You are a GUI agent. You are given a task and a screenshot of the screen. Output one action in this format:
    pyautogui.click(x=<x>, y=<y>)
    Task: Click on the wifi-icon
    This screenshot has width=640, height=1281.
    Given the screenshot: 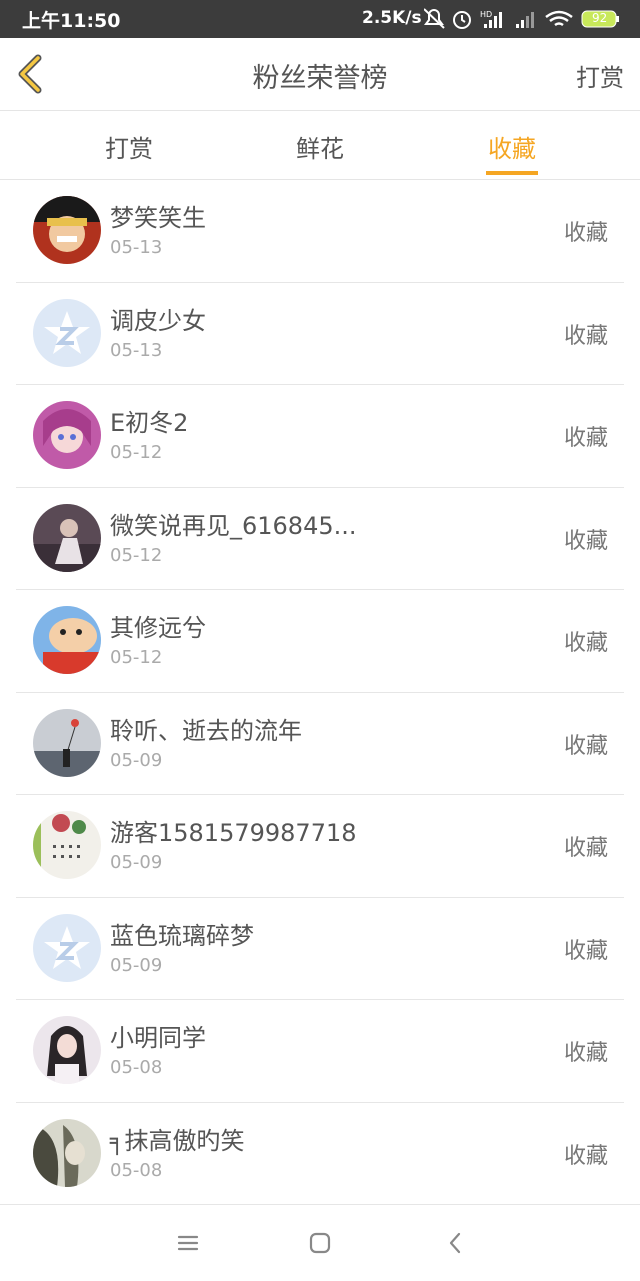 What is the action you would take?
    pyautogui.click(x=559, y=18)
    